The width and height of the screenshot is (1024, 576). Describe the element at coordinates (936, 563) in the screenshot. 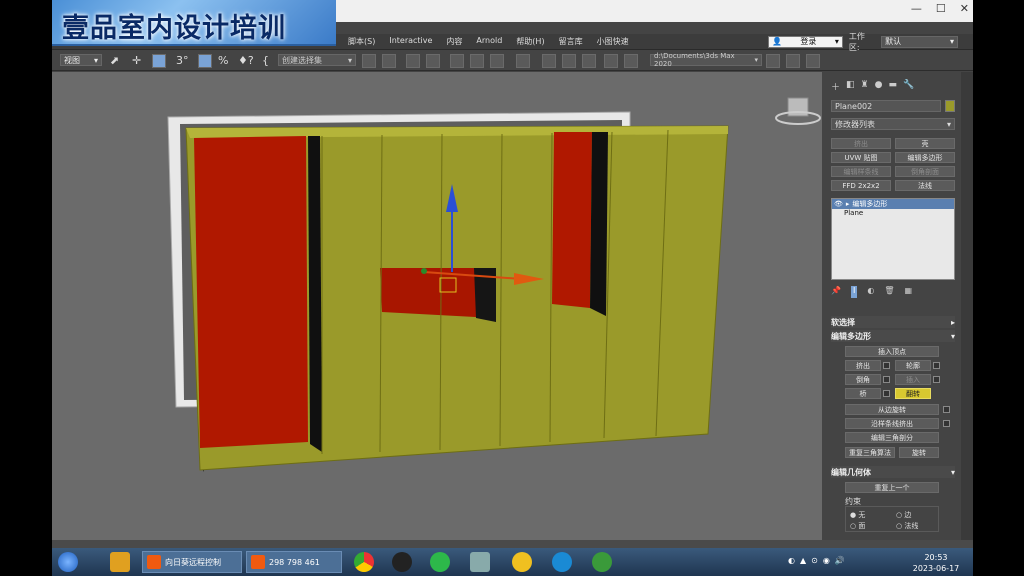

I see `clock: 20:53 2023-06-17` at that location.